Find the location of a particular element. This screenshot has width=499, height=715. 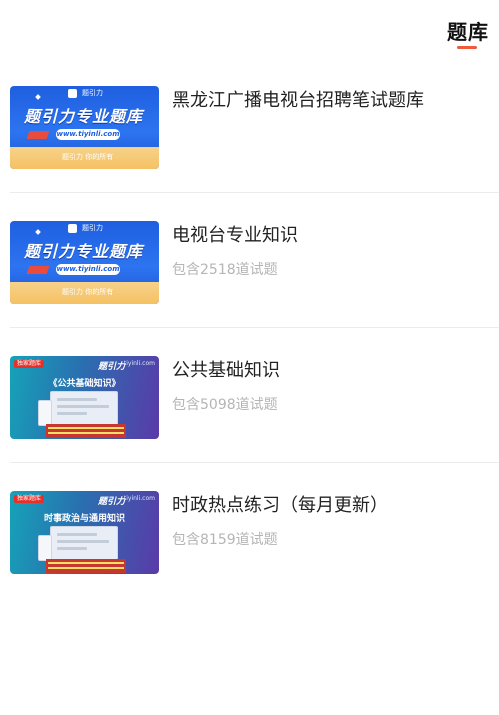

thumb-heading: 时事政治与通用知识 is located at coordinates (84, 519).